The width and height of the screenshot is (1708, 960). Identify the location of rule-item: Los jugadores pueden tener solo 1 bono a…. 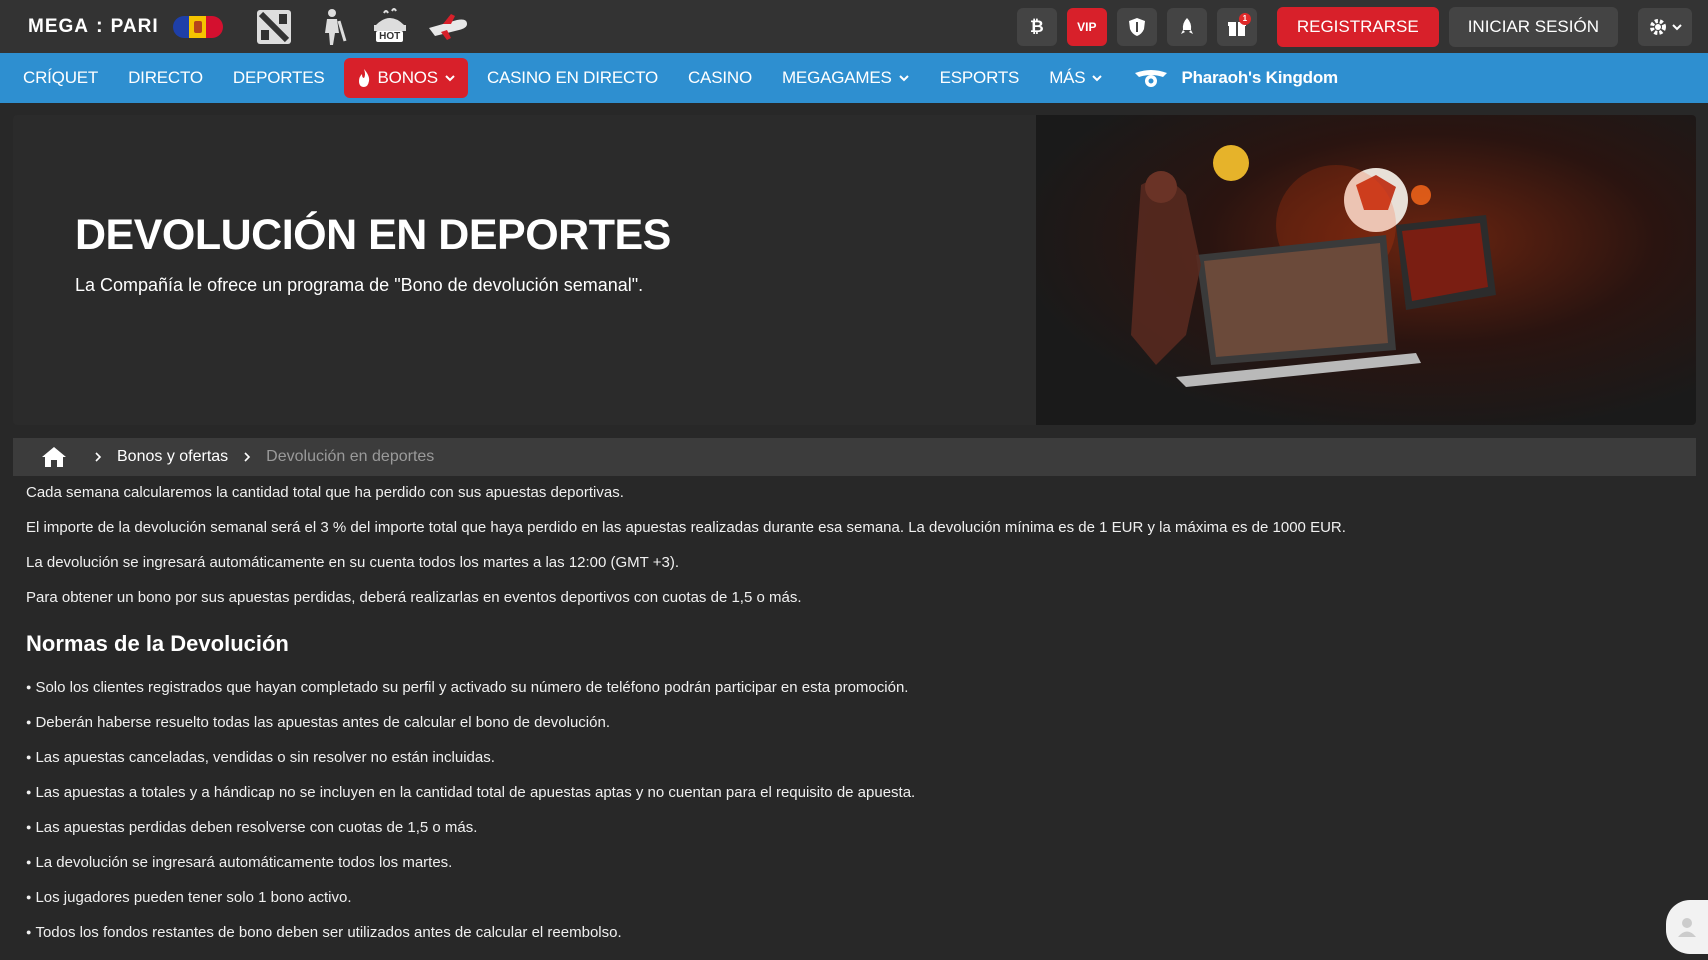
(856, 898).